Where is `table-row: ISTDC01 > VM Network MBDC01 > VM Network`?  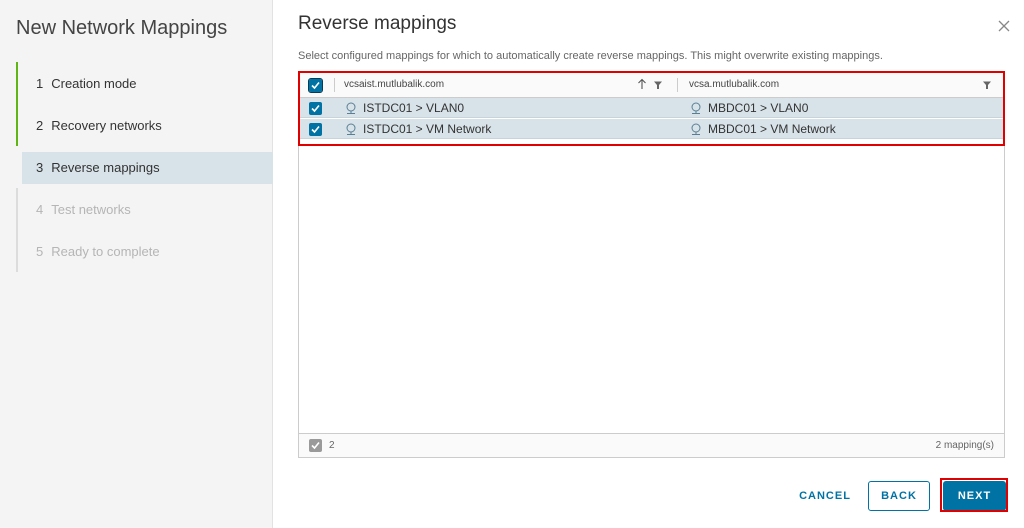
table-row: ISTDC01 > VM Network MBDC01 > VM Network is located at coordinates (651, 129).